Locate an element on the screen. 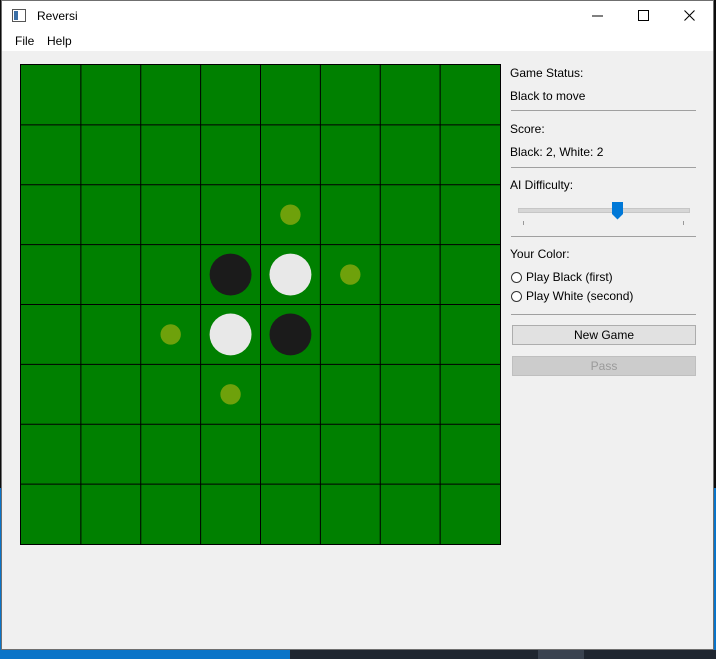 Image resolution: width=716 pixels, height=659 pixels. close-icon is located at coordinates (689, 15).